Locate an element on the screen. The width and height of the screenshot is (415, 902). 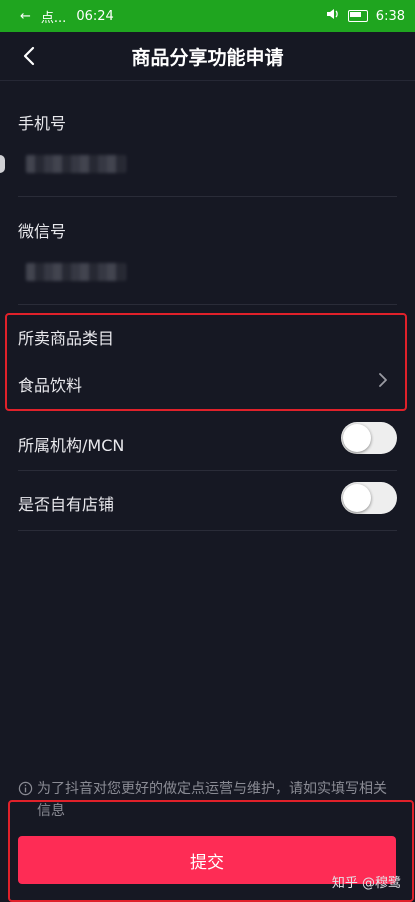
mcn-toggle is located at coordinates (369, 438).